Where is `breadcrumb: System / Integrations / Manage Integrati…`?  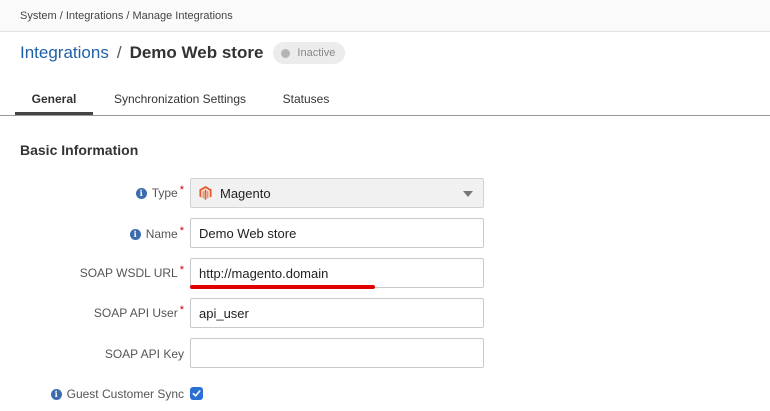 breadcrumb: System / Integrations / Manage Integrati… is located at coordinates (126, 16).